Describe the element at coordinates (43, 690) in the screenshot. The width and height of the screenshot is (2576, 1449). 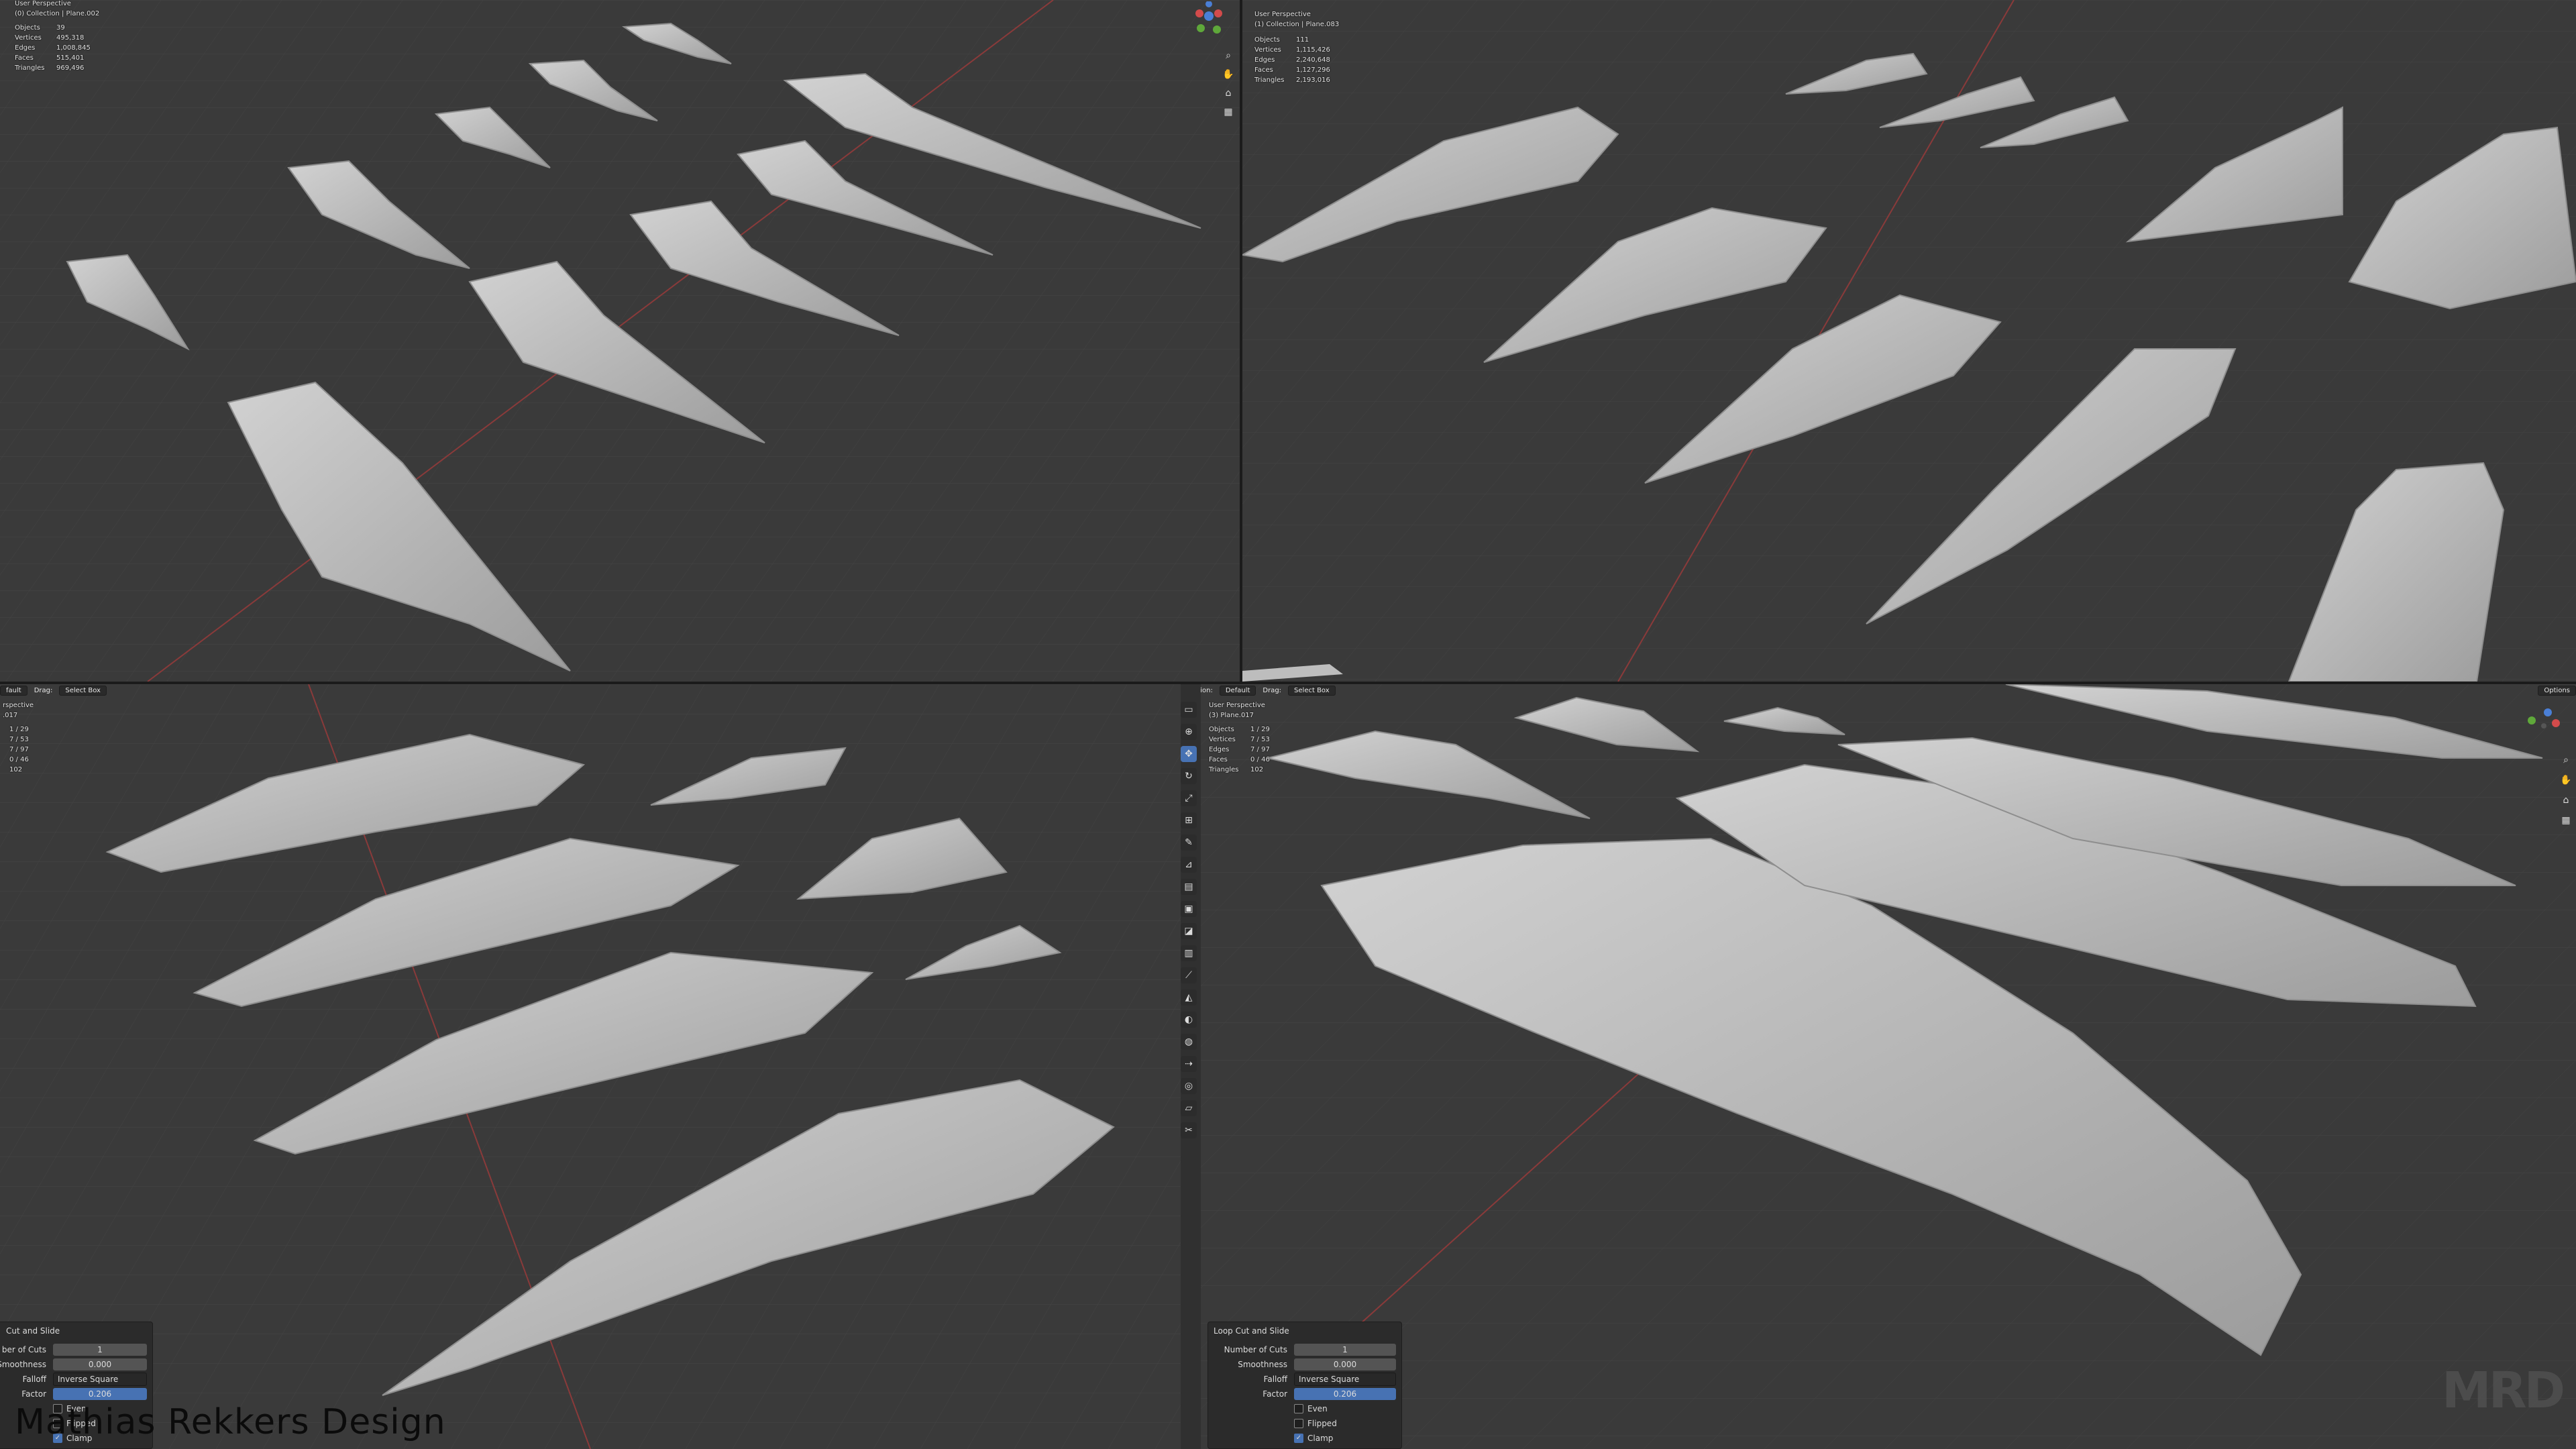
I see `drag-label: Drag:` at that location.